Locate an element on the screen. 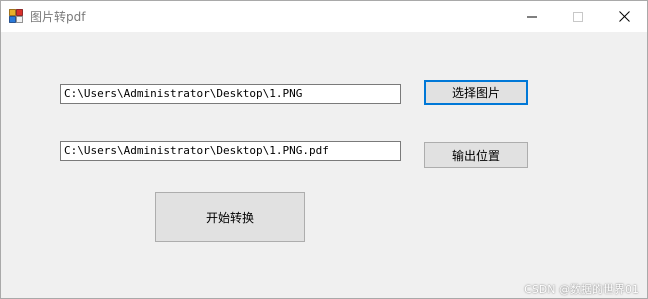 The height and width of the screenshot is (299, 648). maximize-button is located at coordinates (578, 16).